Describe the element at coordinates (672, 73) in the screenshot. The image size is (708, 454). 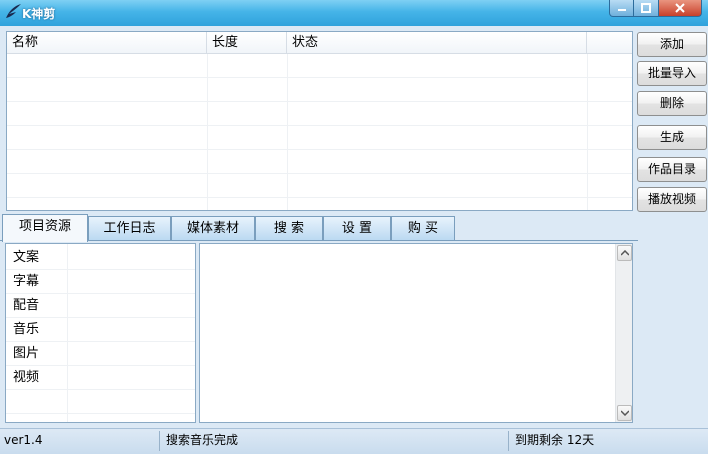
I see `batch-import-button: 批量导入` at that location.